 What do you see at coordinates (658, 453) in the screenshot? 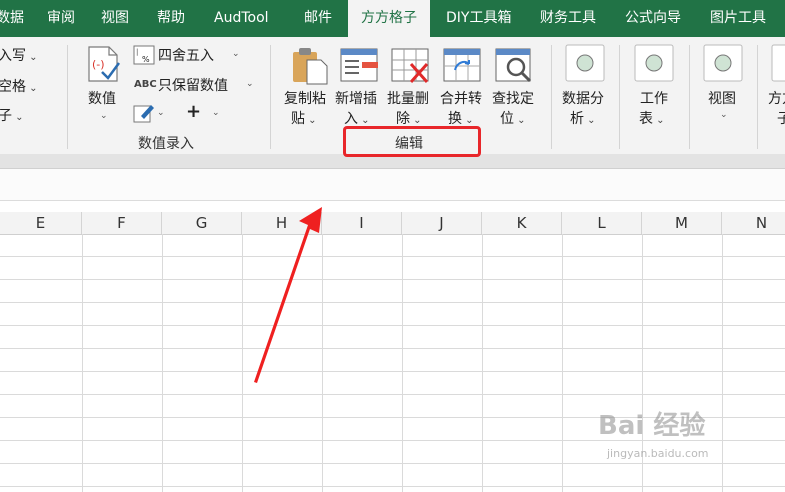
I see `watermark-url: jingyan.baidu.com` at bounding box center [658, 453].